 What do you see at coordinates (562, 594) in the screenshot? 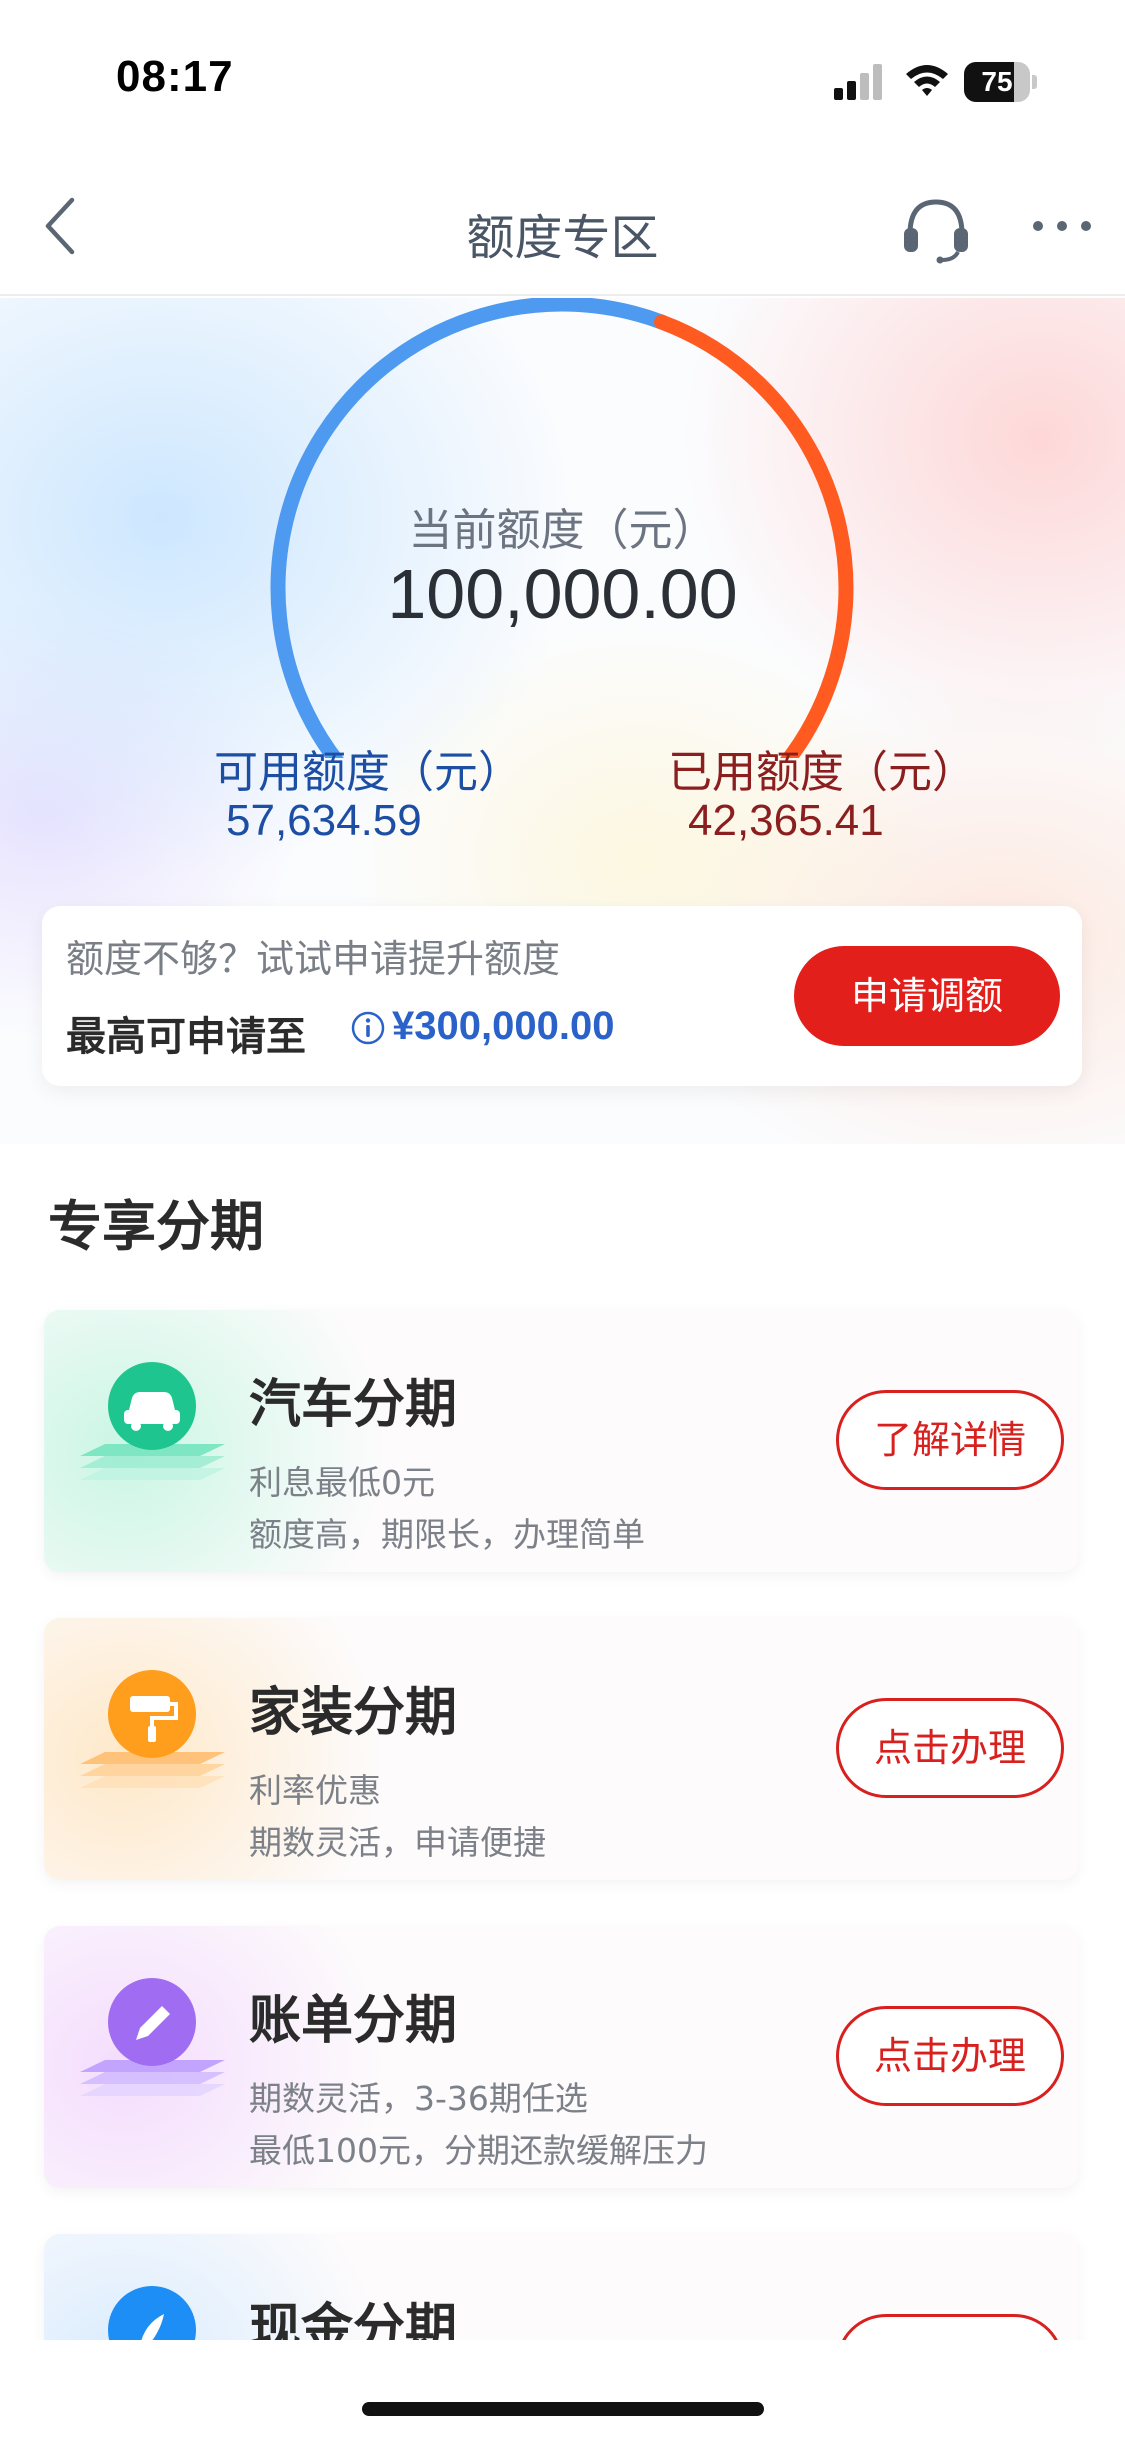
I see `current-limit-value: 100,000.00` at bounding box center [562, 594].